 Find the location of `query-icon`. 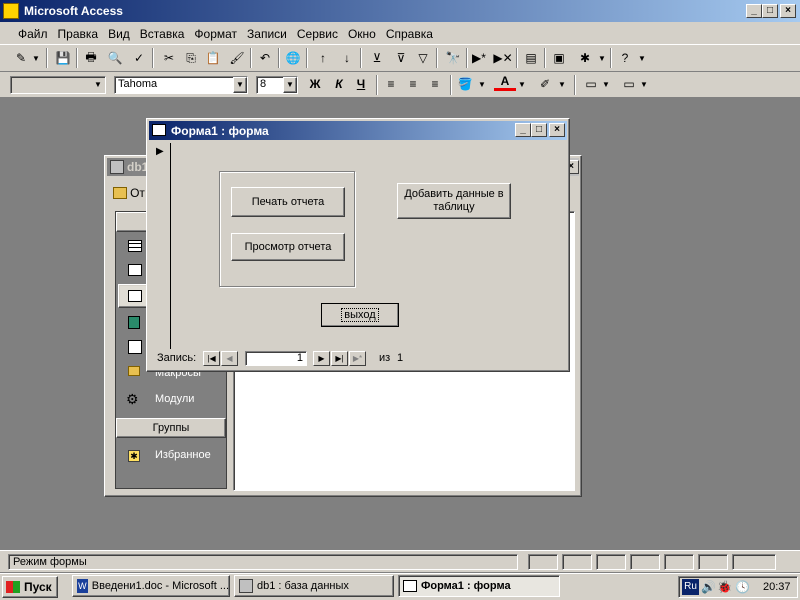

query-icon is located at coordinates (135, 270).